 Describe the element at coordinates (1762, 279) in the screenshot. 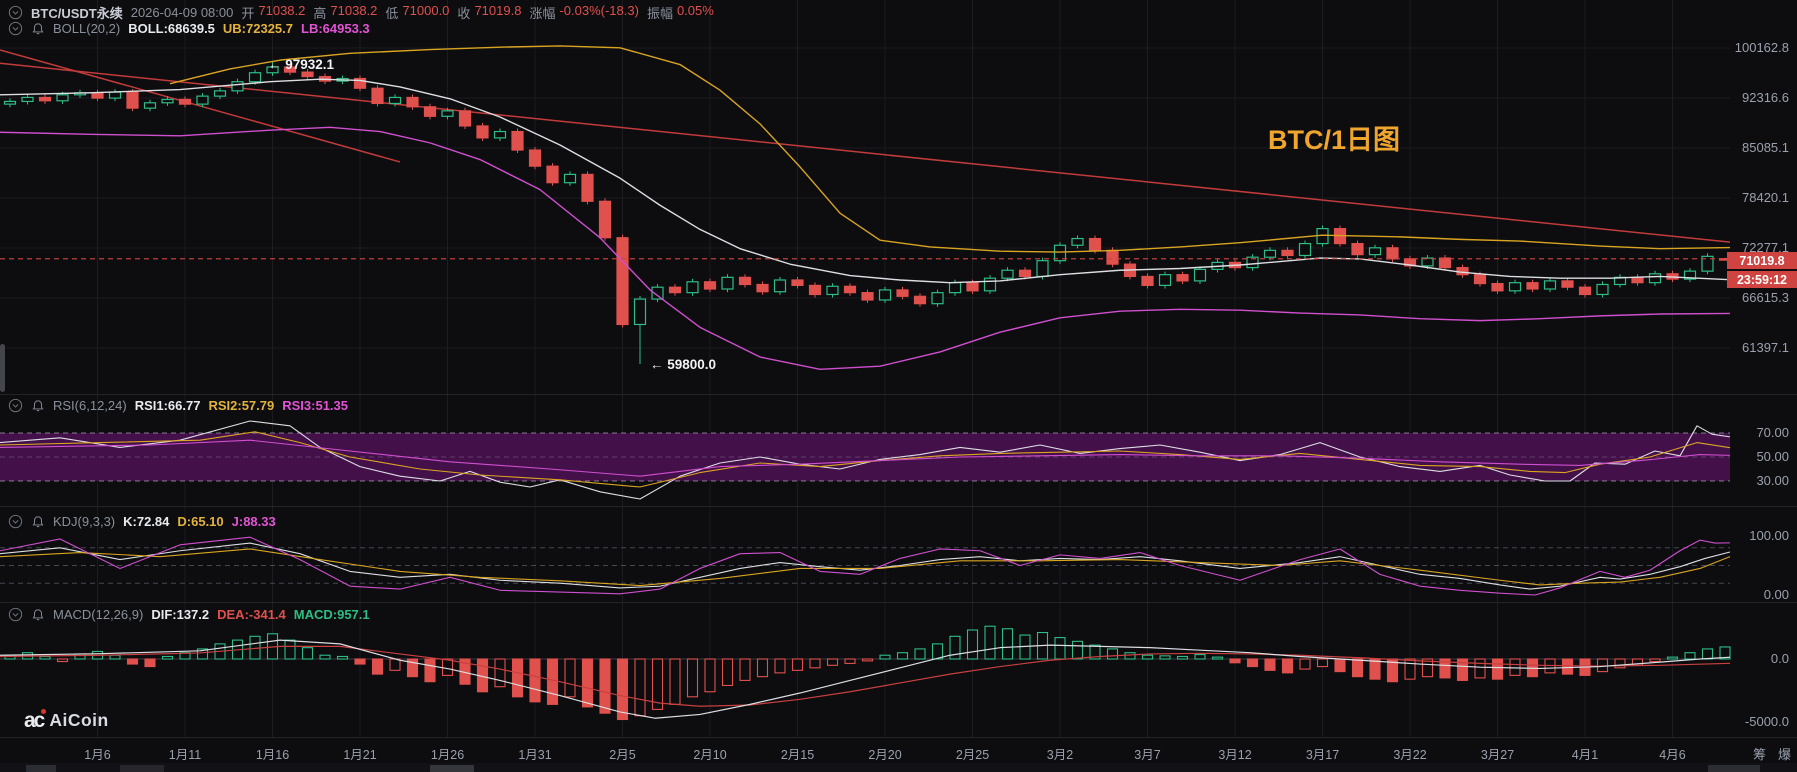

I see `countdown-badge: 23:59:12` at that location.